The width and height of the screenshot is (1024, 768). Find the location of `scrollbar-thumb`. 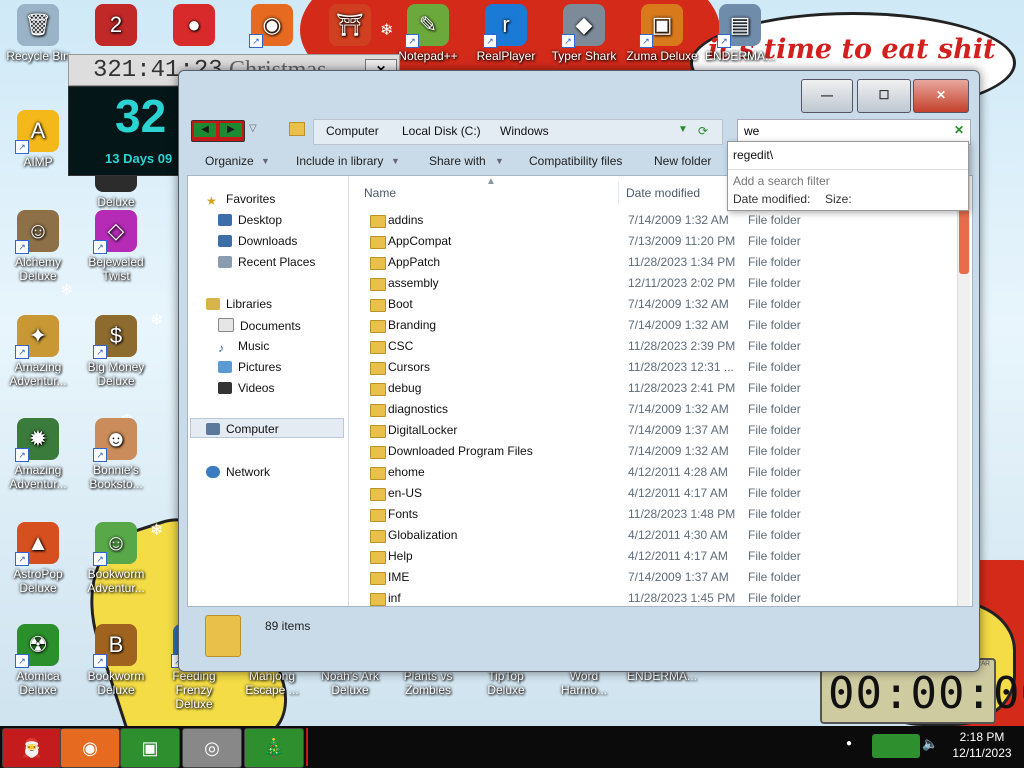

scrollbar-thumb is located at coordinates (964, 239).